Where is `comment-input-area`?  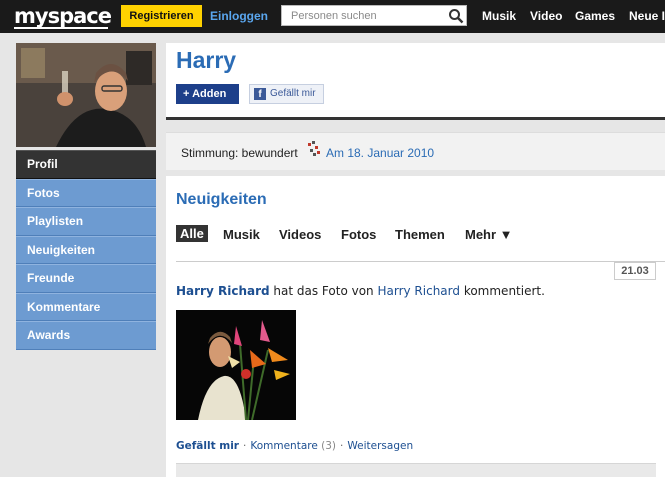 comment-input-area is located at coordinates (416, 470).